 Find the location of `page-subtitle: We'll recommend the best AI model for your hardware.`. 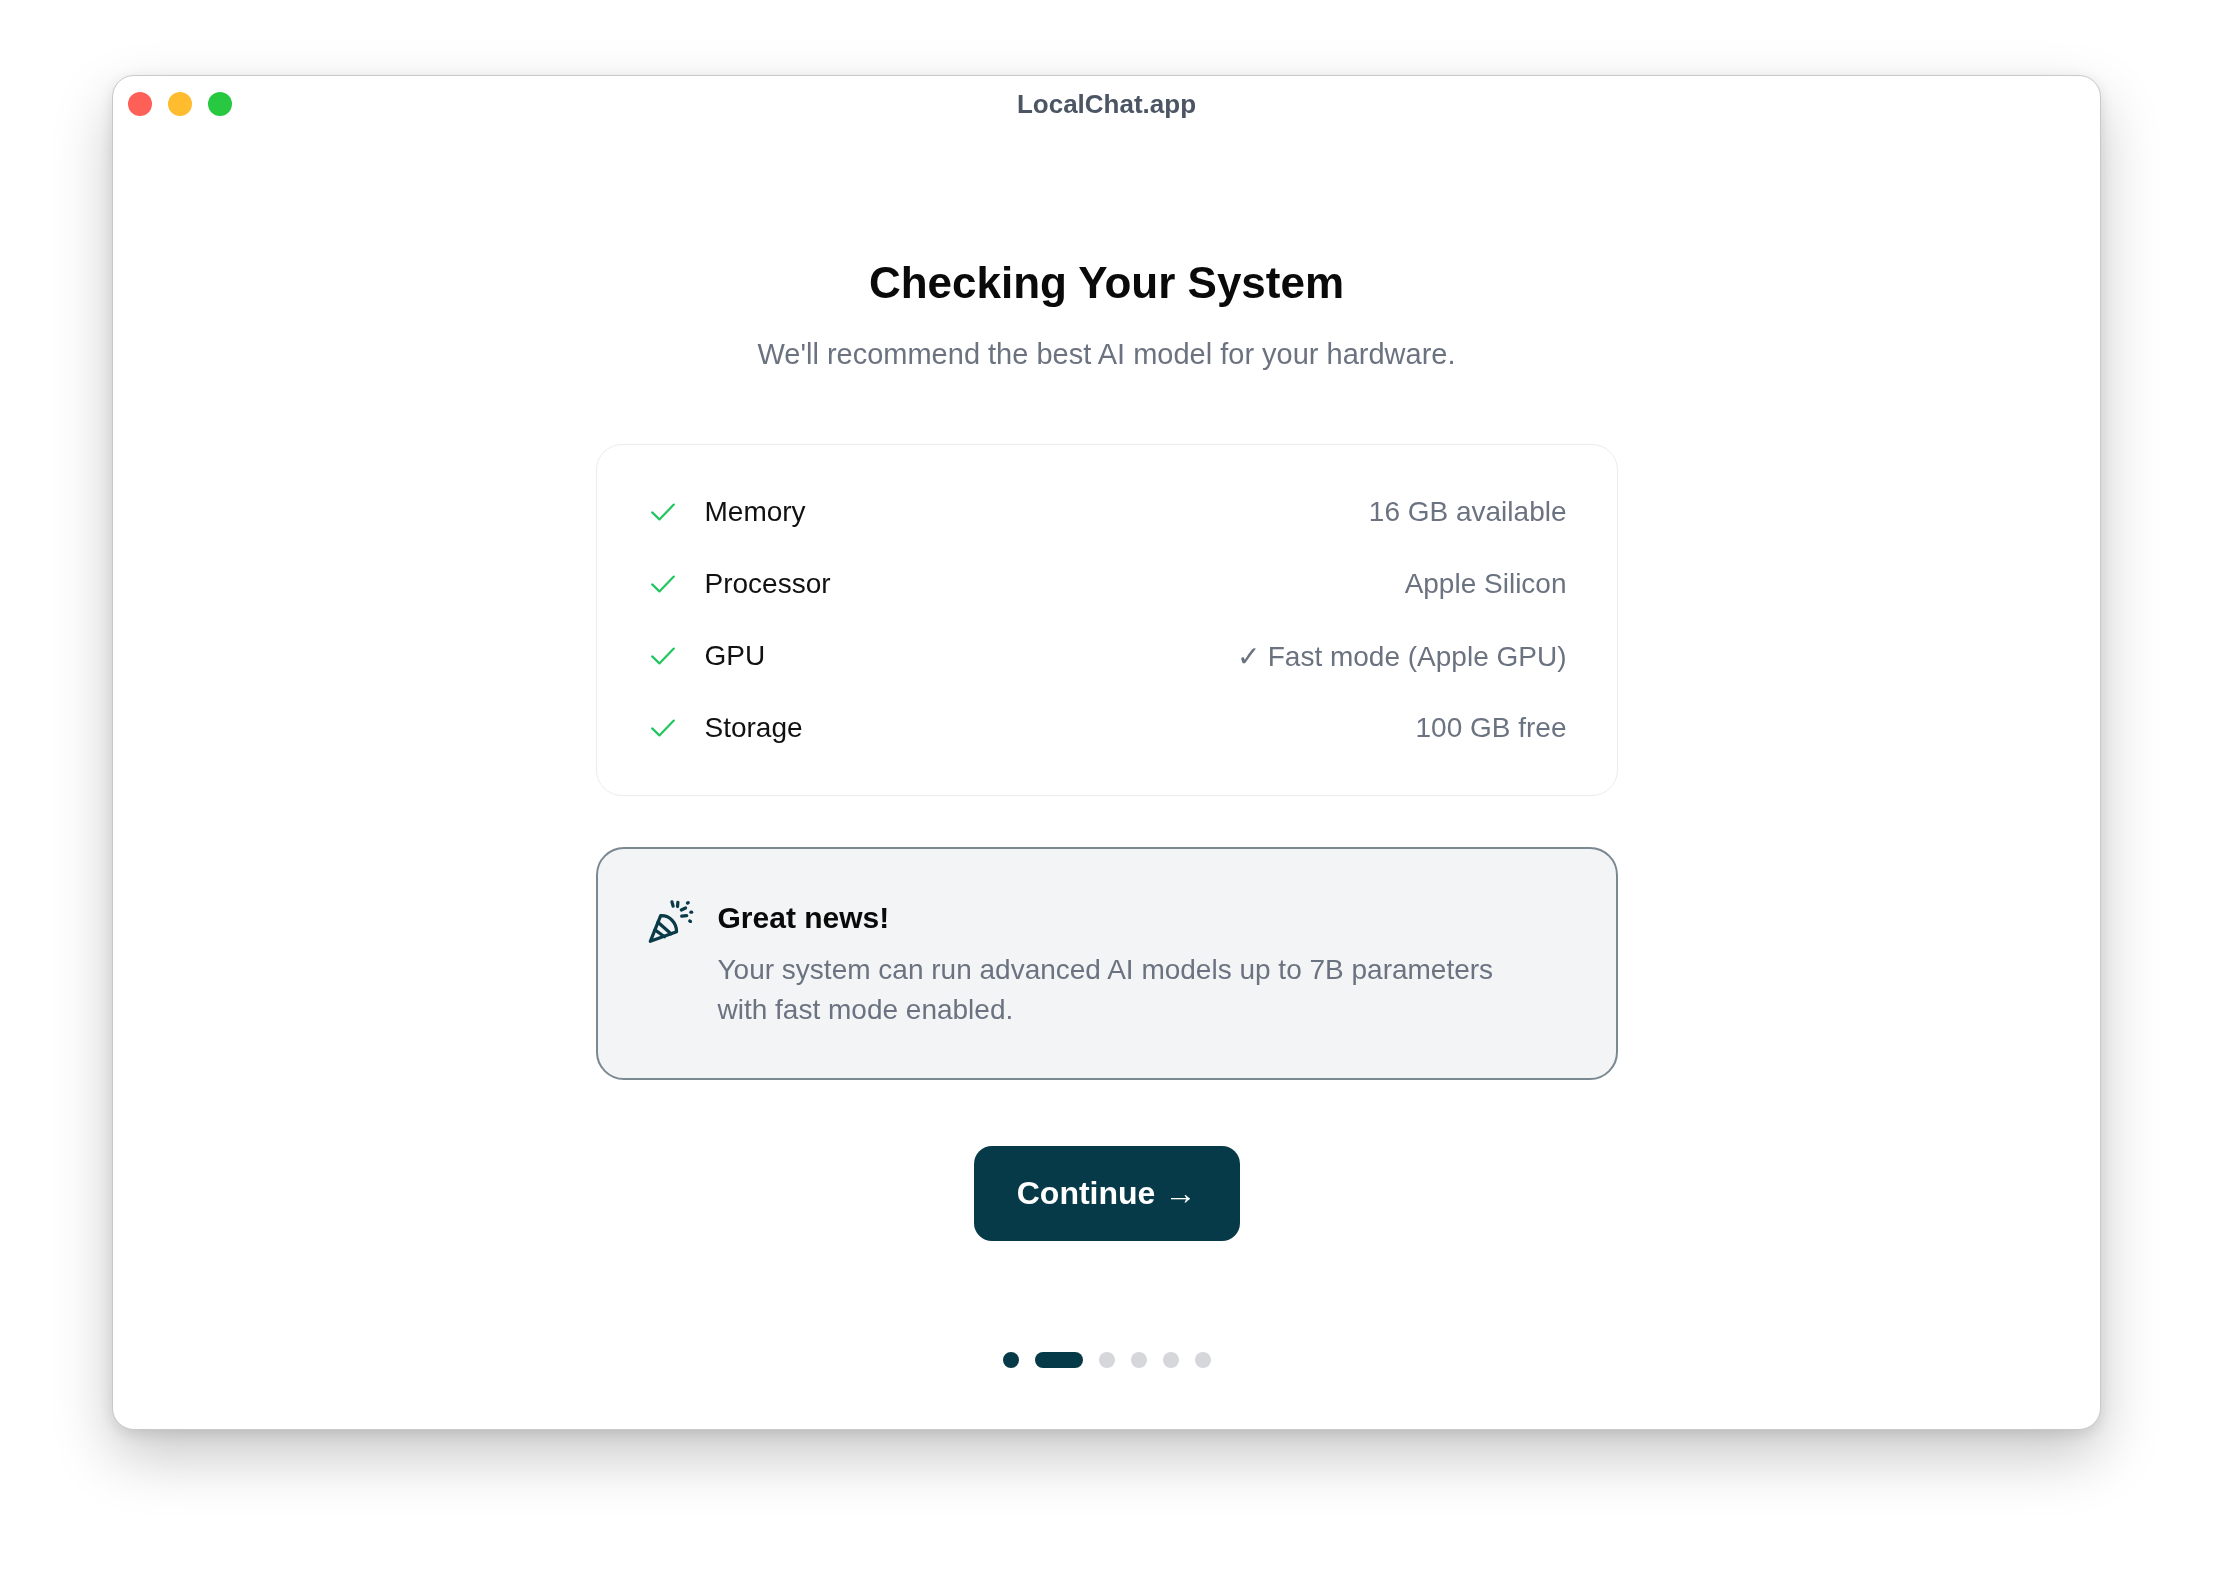

page-subtitle: We'll recommend the best AI model for your hardware. is located at coordinates (1106, 354).